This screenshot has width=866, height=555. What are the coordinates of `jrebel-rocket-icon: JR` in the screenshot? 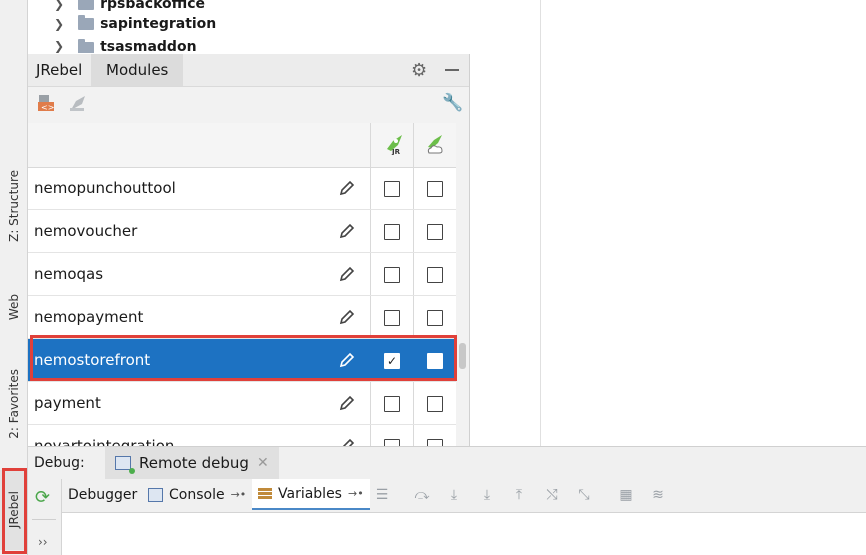 It's located at (394, 144).